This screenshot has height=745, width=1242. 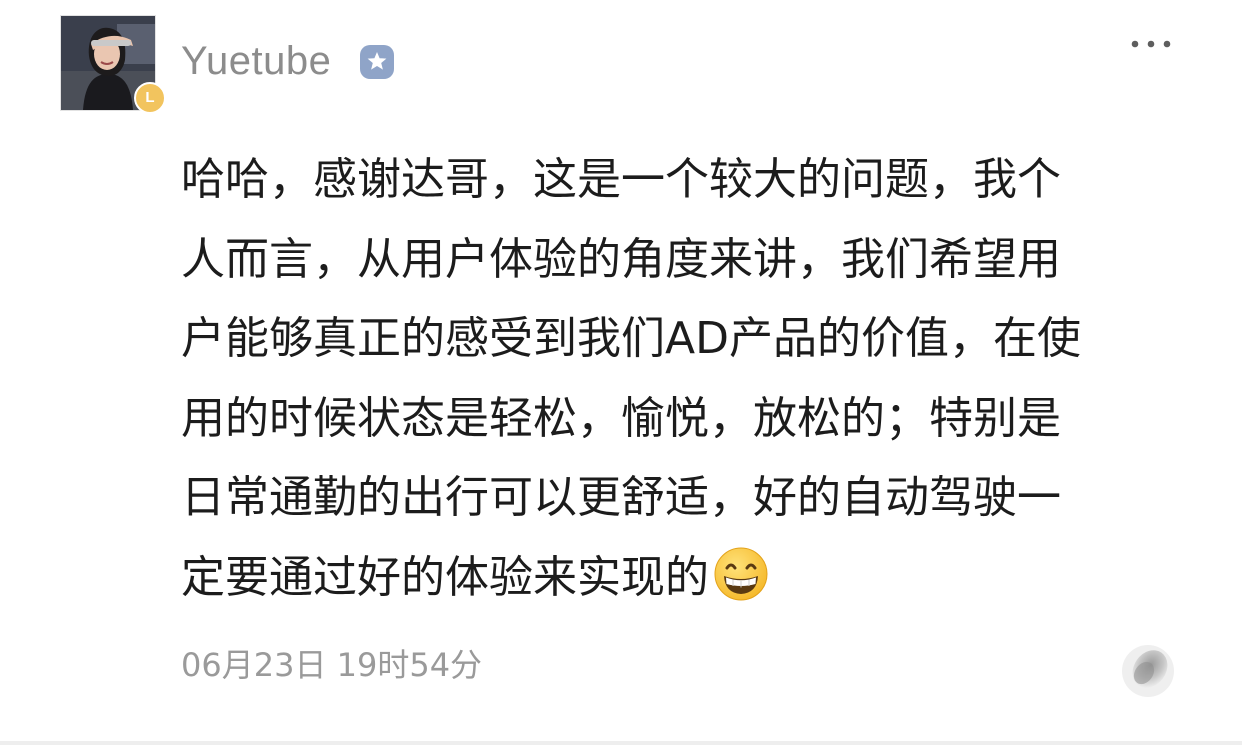 I want to click on bottom-divider, so click(x=621, y=743).